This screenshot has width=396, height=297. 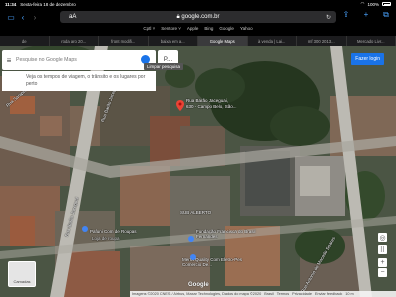 What do you see at coordinates (269, 294) in the screenshot?
I see `footer-link: Brasil` at bounding box center [269, 294].